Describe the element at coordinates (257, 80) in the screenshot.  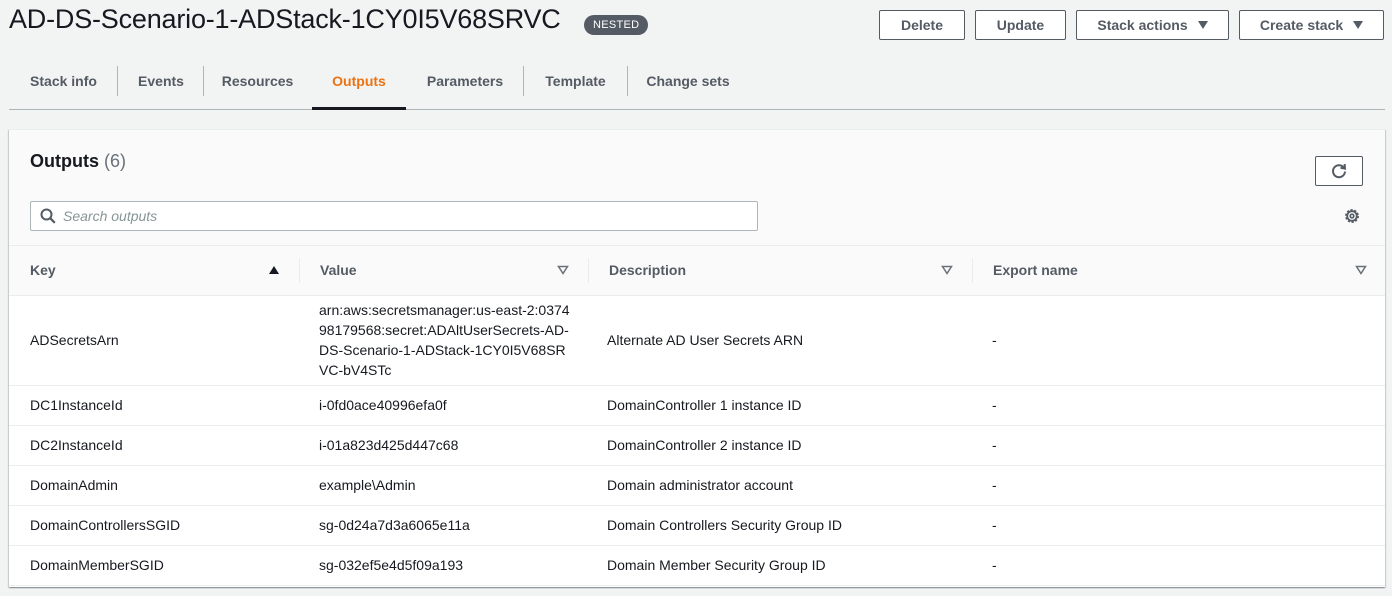
I see `tab-resources: Resources` at that location.